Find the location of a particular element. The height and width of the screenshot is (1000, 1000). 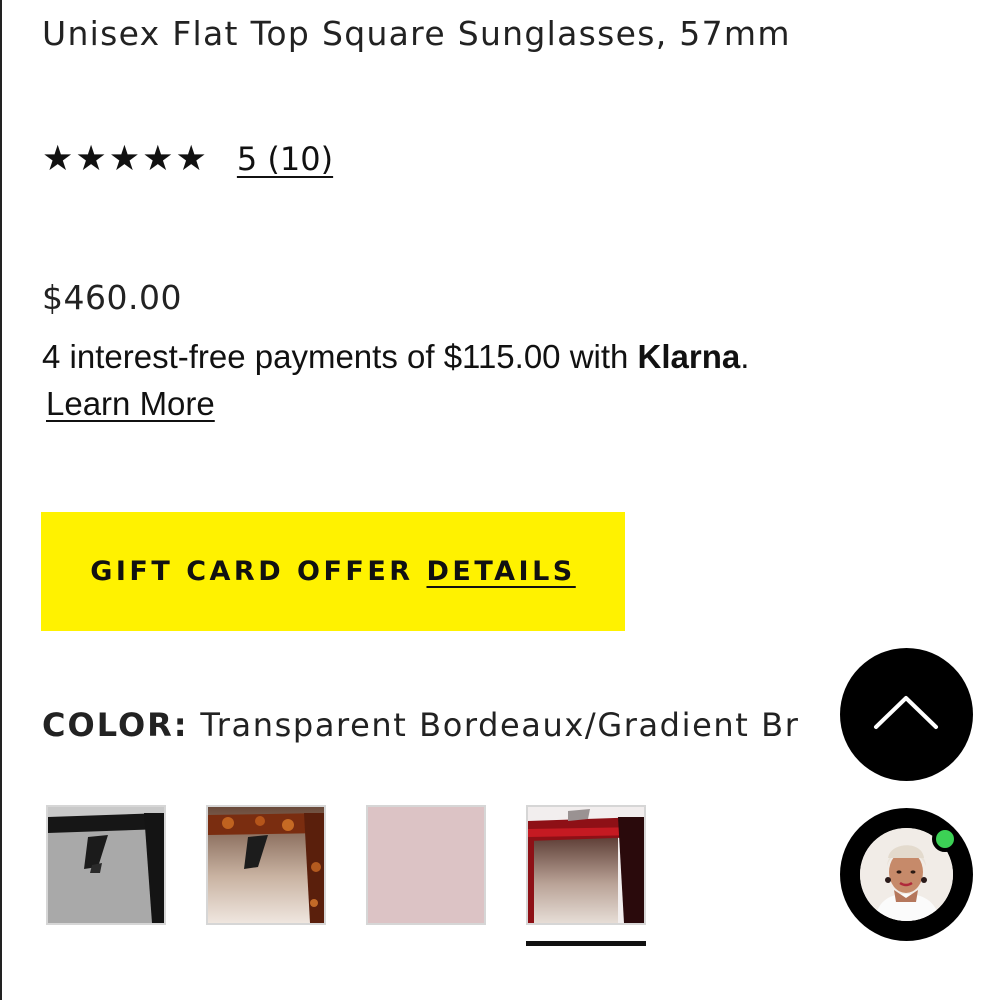

gift-card-offer-text: GIFT CARD OFFER DETAILS is located at coordinates (333, 571).